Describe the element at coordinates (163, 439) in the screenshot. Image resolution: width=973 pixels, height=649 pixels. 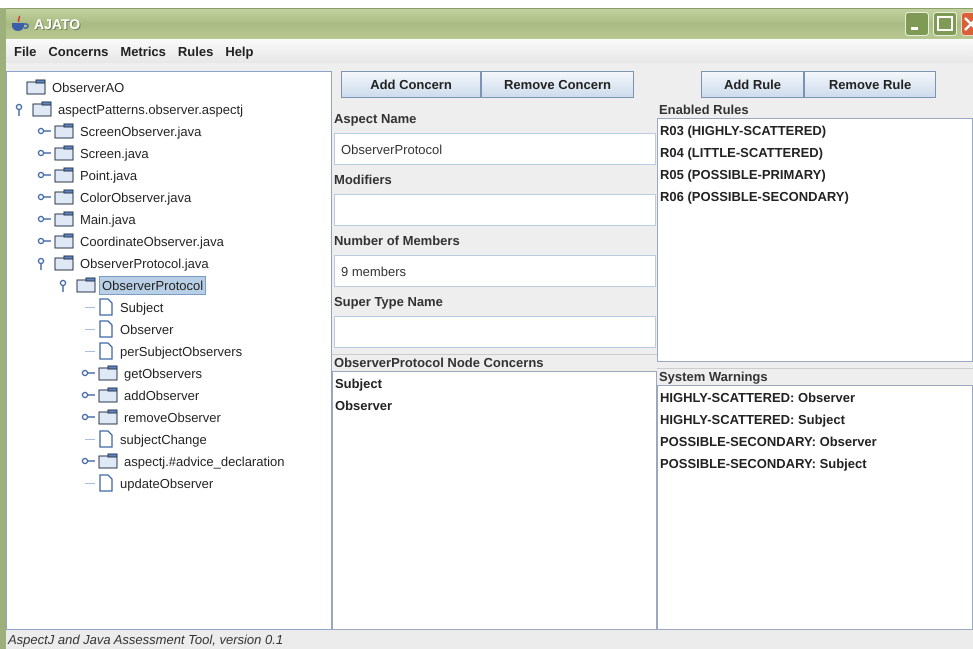
I see `tree-item: subjectChange` at that location.